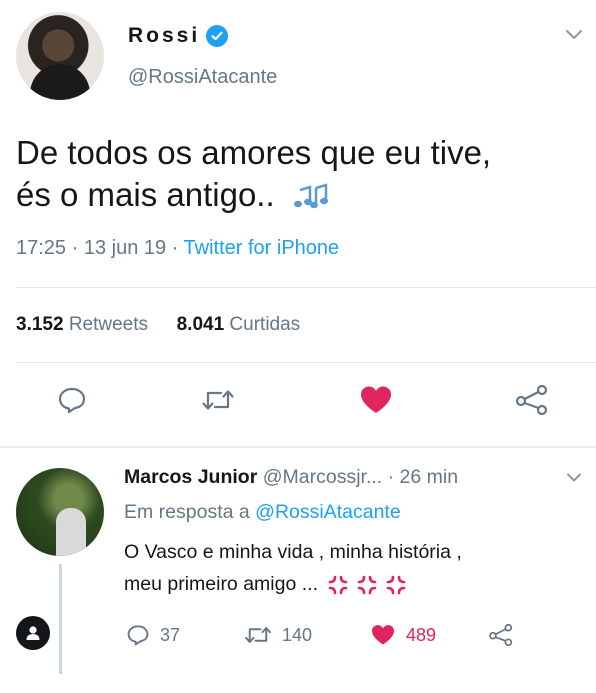 The height and width of the screenshot is (693, 596). What do you see at coordinates (328, 512) in the screenshot?
I see `mention-link: @RossiAtacante` at bounding box center [328, 512].